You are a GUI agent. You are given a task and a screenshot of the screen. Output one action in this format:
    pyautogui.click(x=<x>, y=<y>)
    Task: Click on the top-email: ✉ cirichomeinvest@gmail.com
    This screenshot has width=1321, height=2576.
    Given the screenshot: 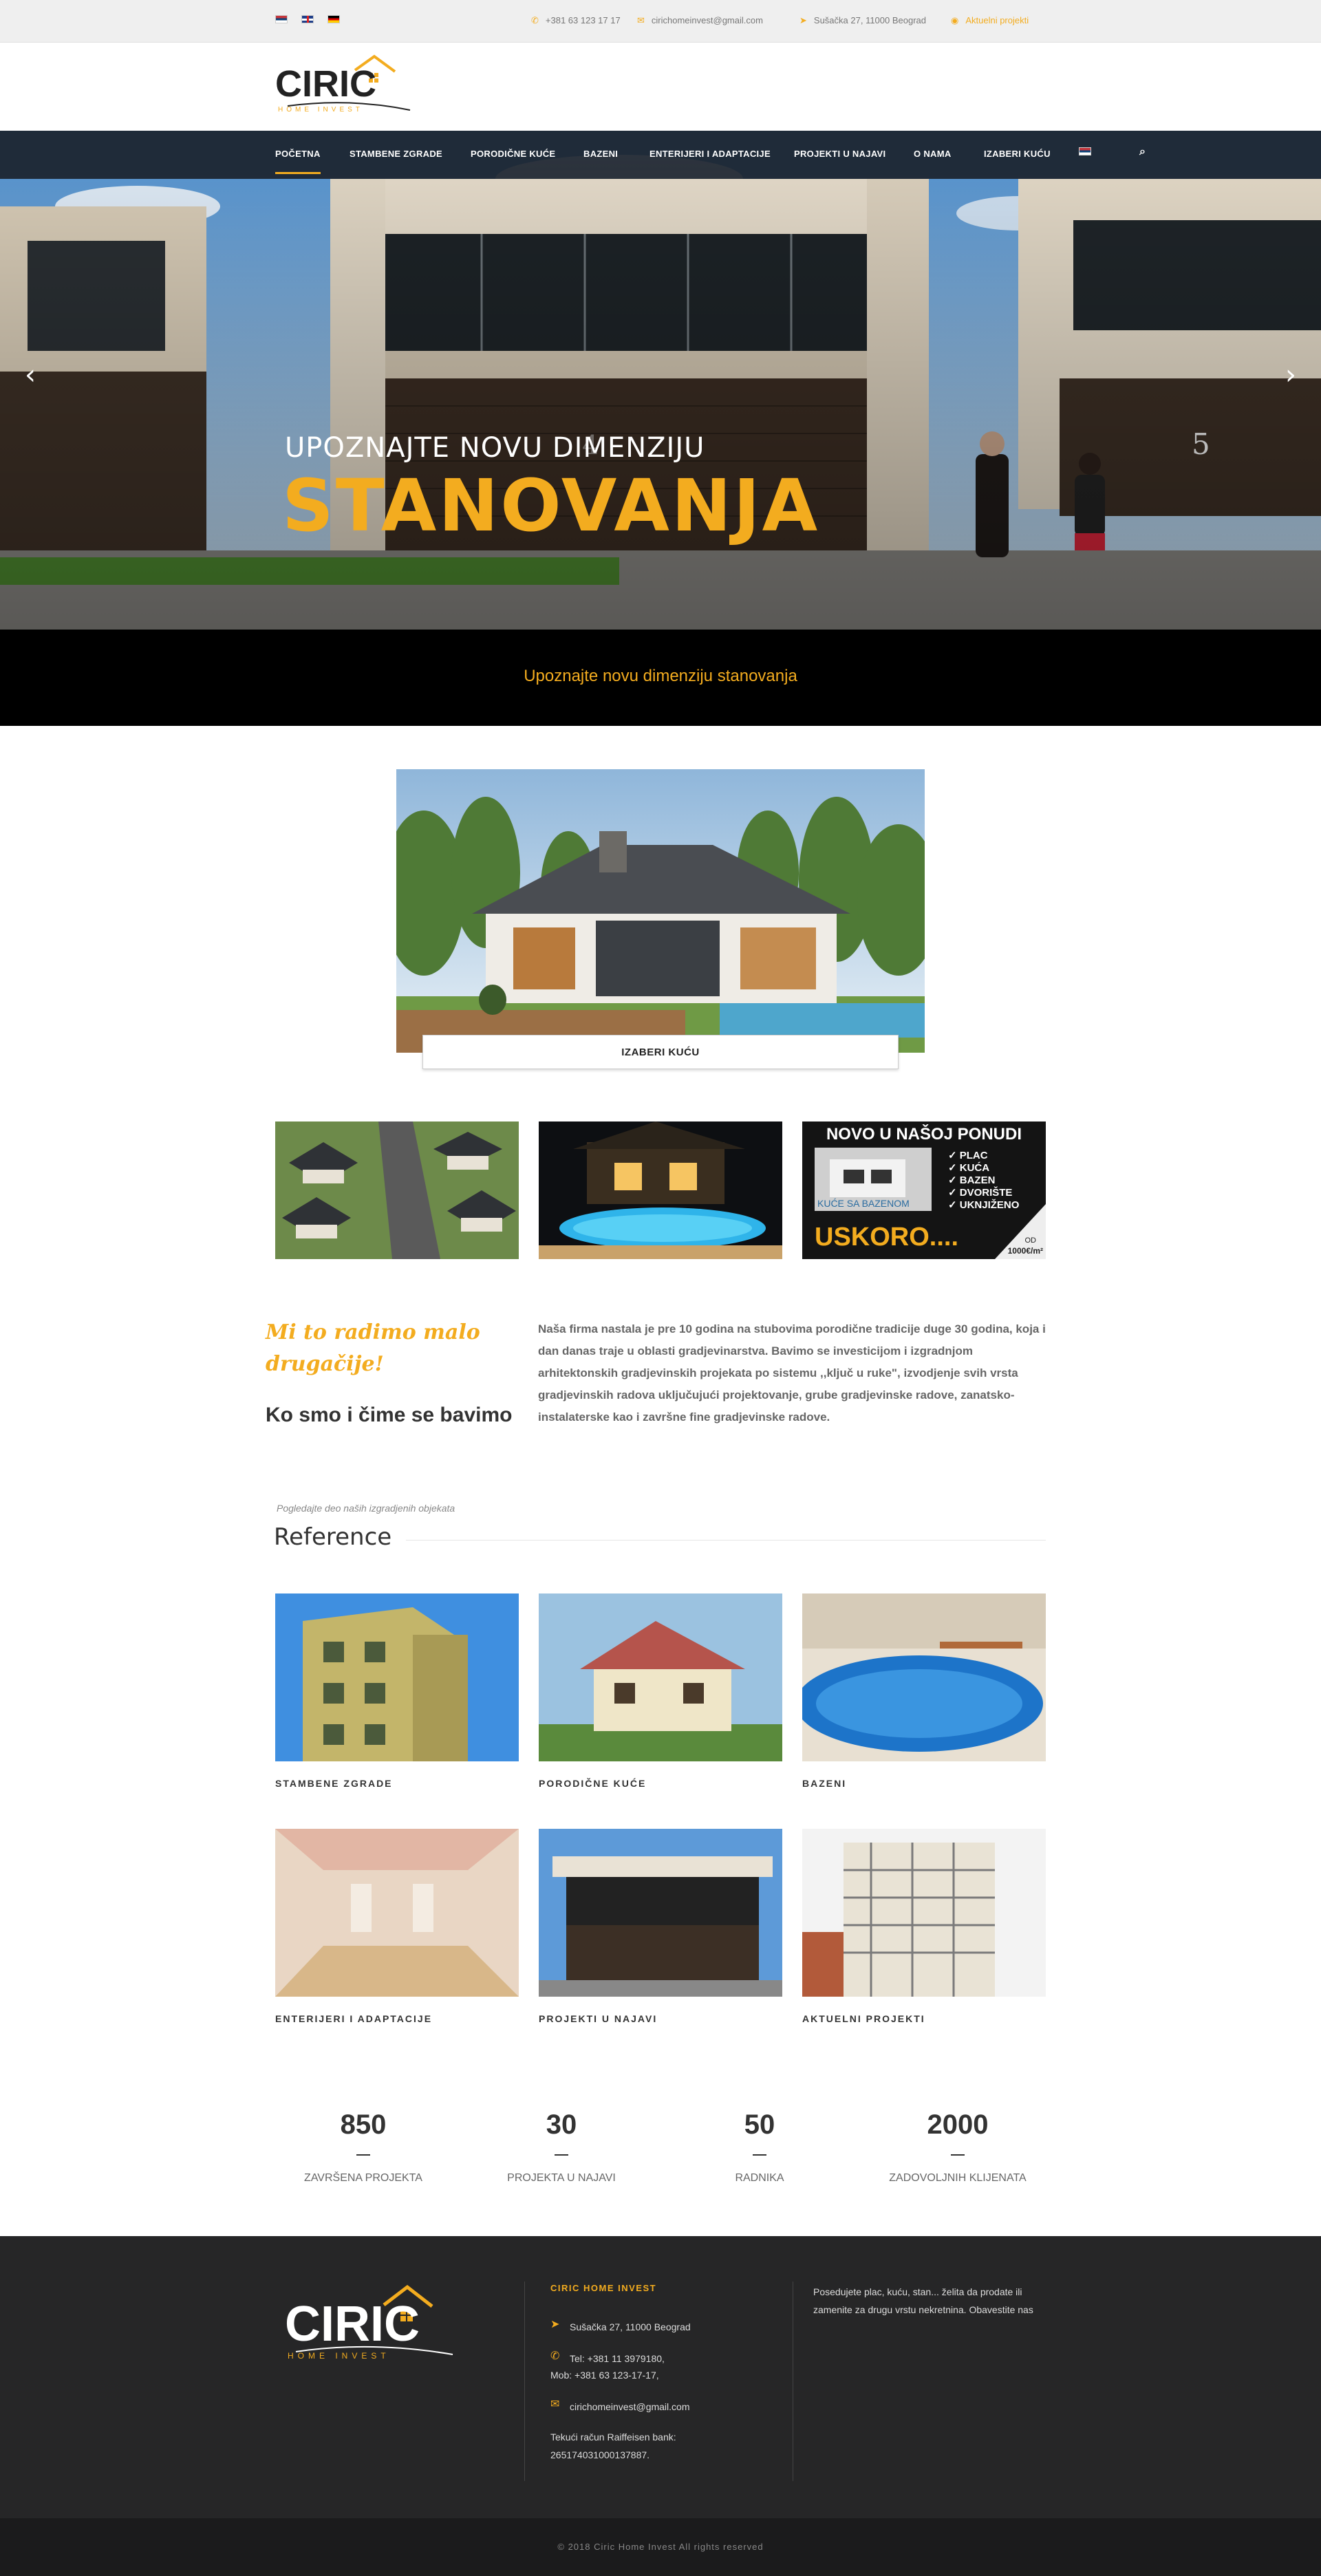 What is the action you would take?
    pyautogui.click(x=700, y=20)
    